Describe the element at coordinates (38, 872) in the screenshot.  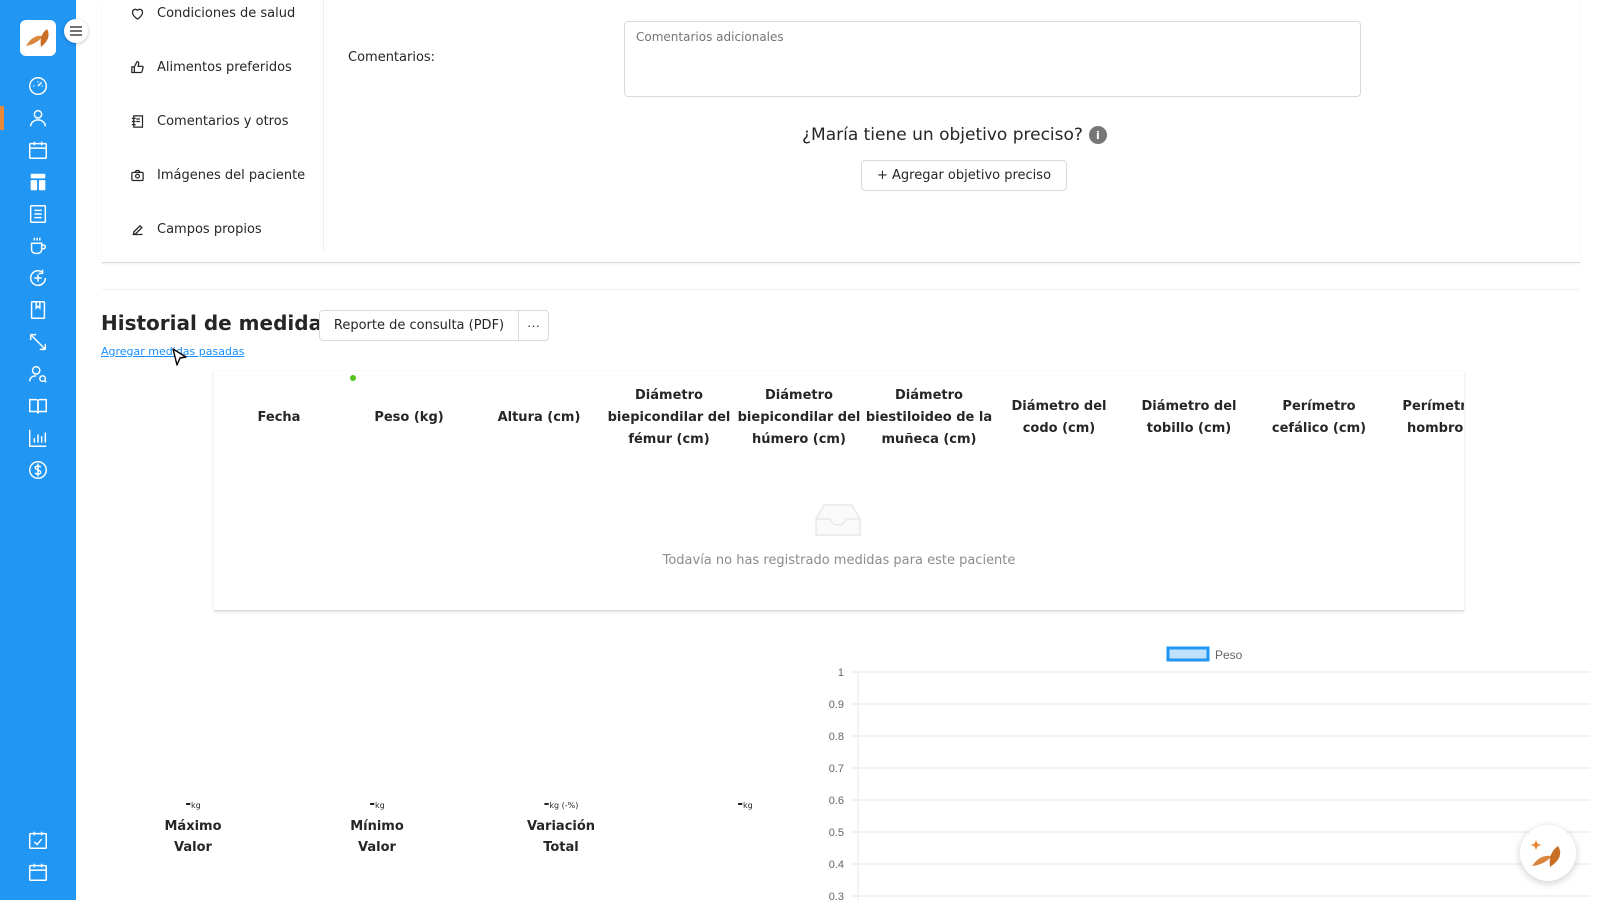
I see `calendar-bottom-icon` at that location.